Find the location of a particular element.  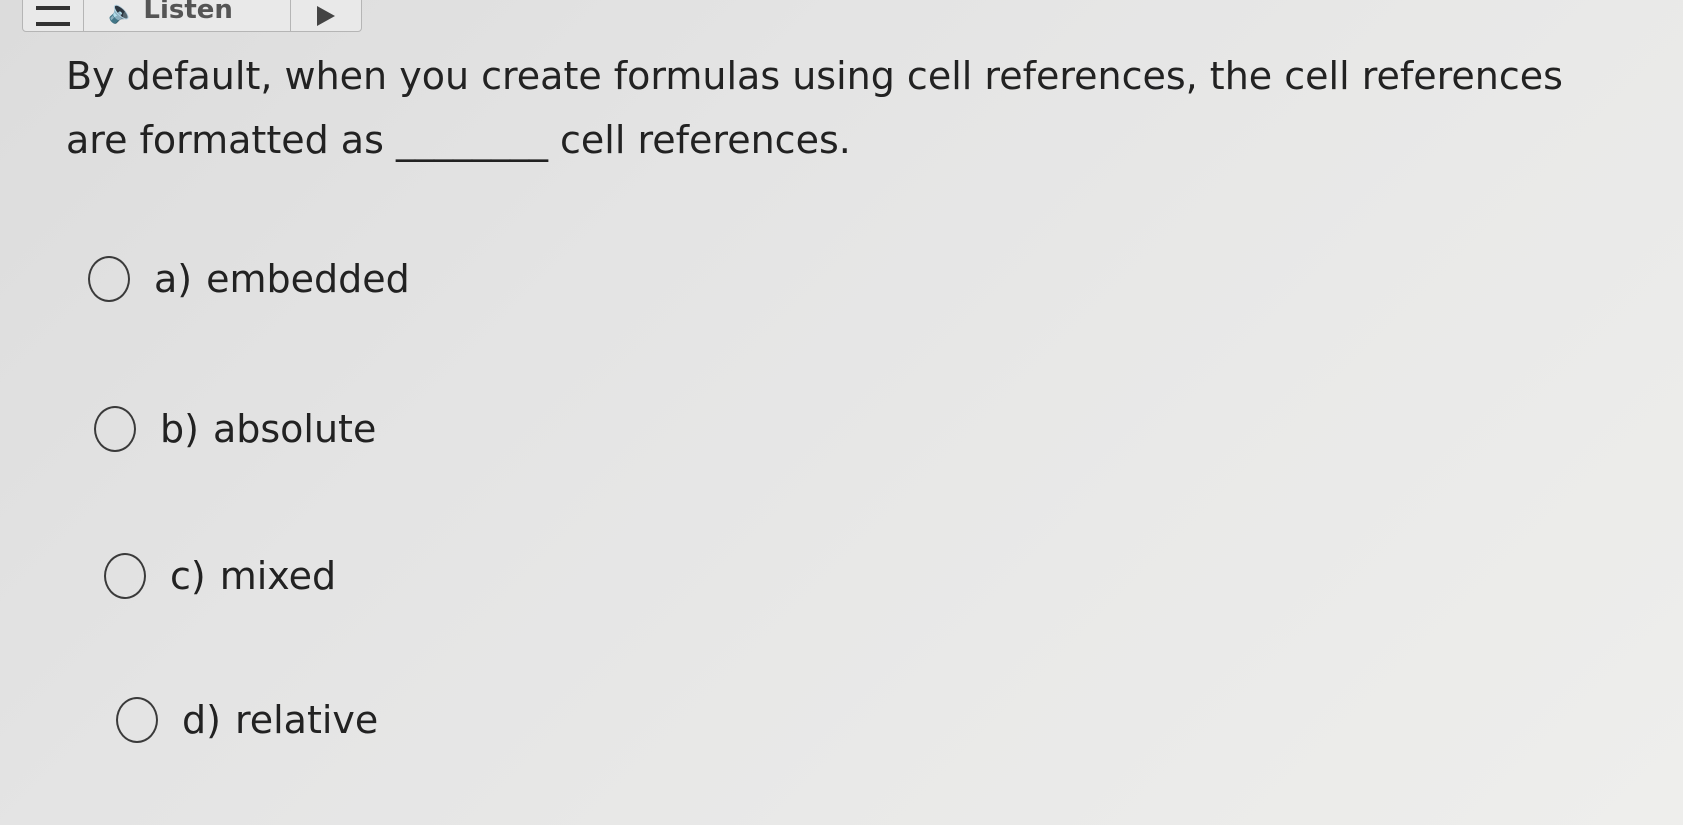

radio-button-b is located at coordinates (115, 429).